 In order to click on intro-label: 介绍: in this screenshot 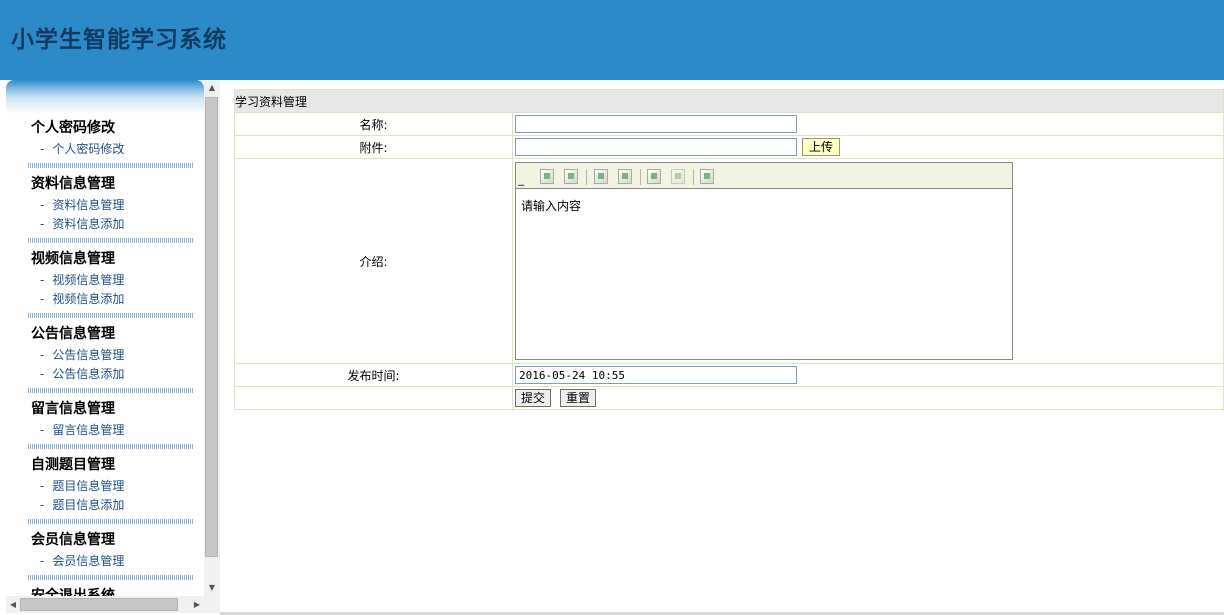, I will do `click(373, 261)`.